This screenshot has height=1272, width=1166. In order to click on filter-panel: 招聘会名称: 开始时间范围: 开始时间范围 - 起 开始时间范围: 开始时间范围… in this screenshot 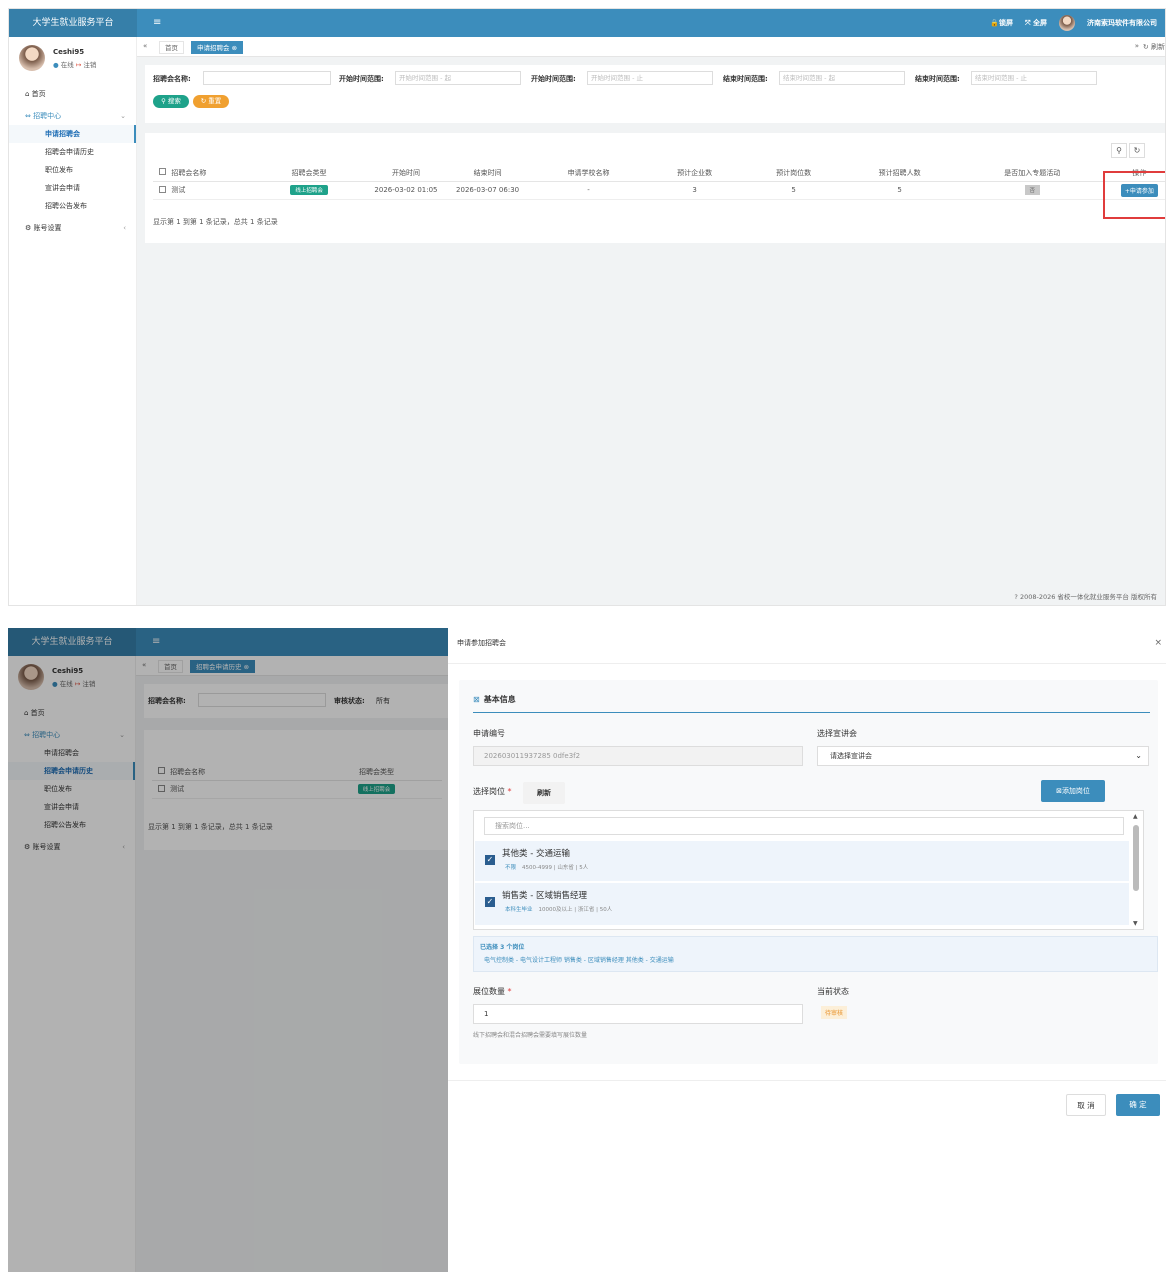, I will do `click(655, 94)`.